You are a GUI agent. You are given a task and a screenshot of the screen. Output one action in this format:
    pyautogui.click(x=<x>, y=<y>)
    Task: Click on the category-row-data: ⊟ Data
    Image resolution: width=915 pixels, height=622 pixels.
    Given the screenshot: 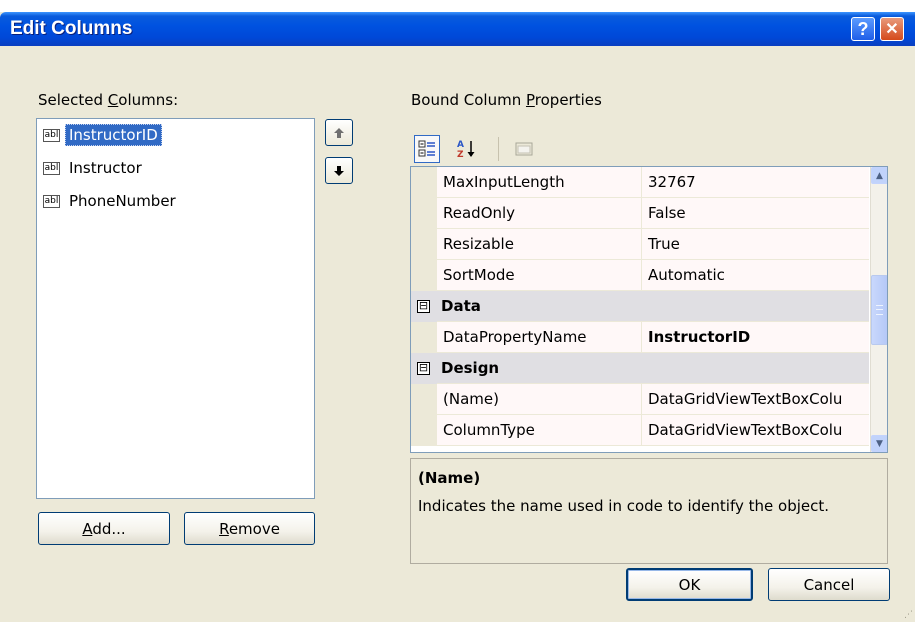 What is the action you would take?
    pyautogui.click(x=640, y=306)
    